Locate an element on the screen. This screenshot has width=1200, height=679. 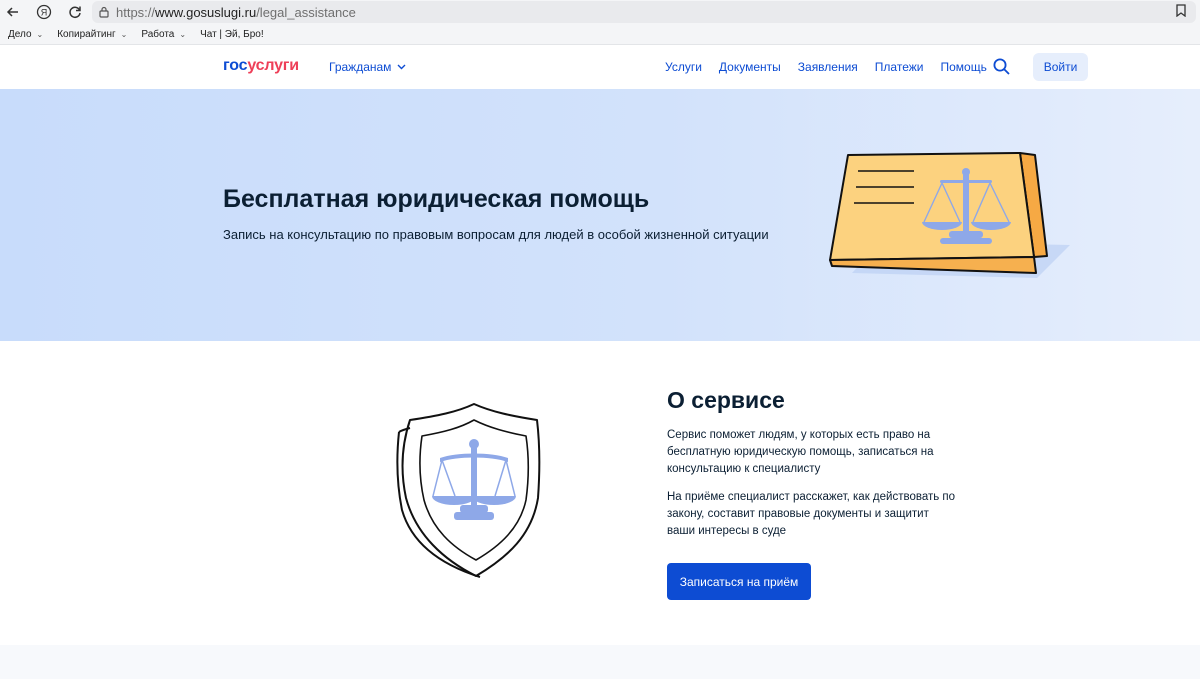
gosuslugi-logo: госуслуги is located at coordinates (261, 66).